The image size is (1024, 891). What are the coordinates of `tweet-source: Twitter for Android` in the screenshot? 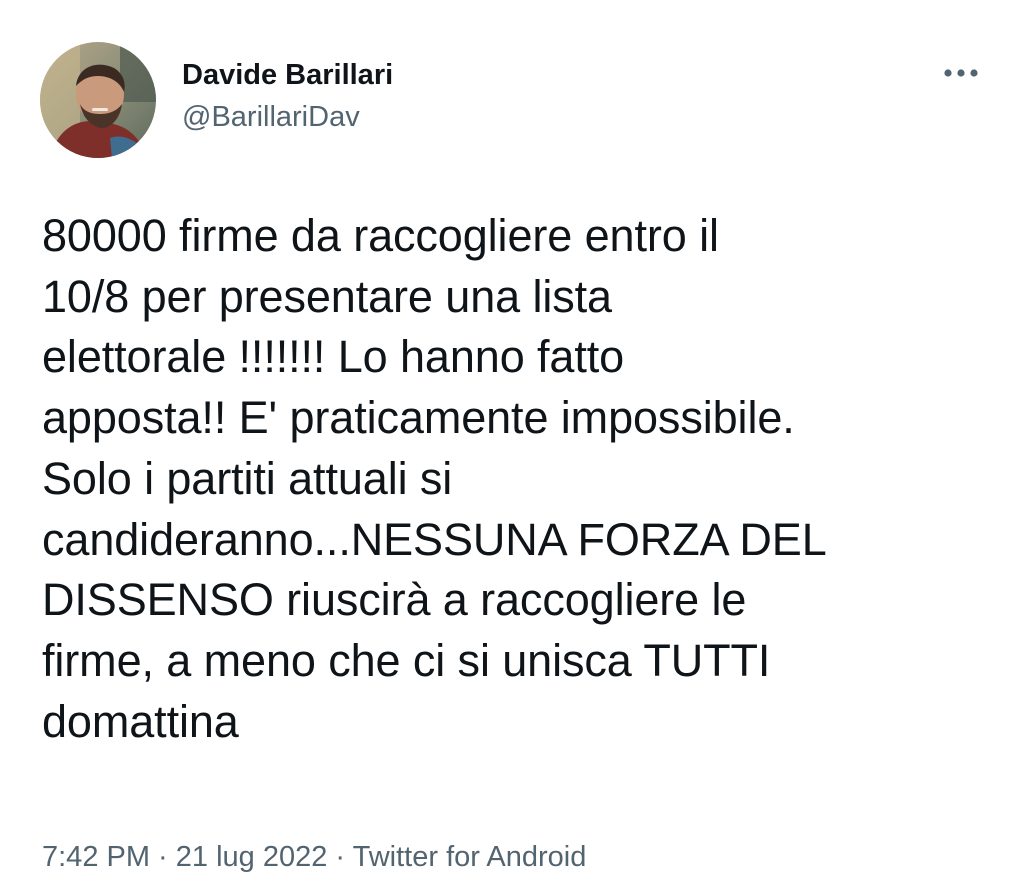 It's located at (470, 857).